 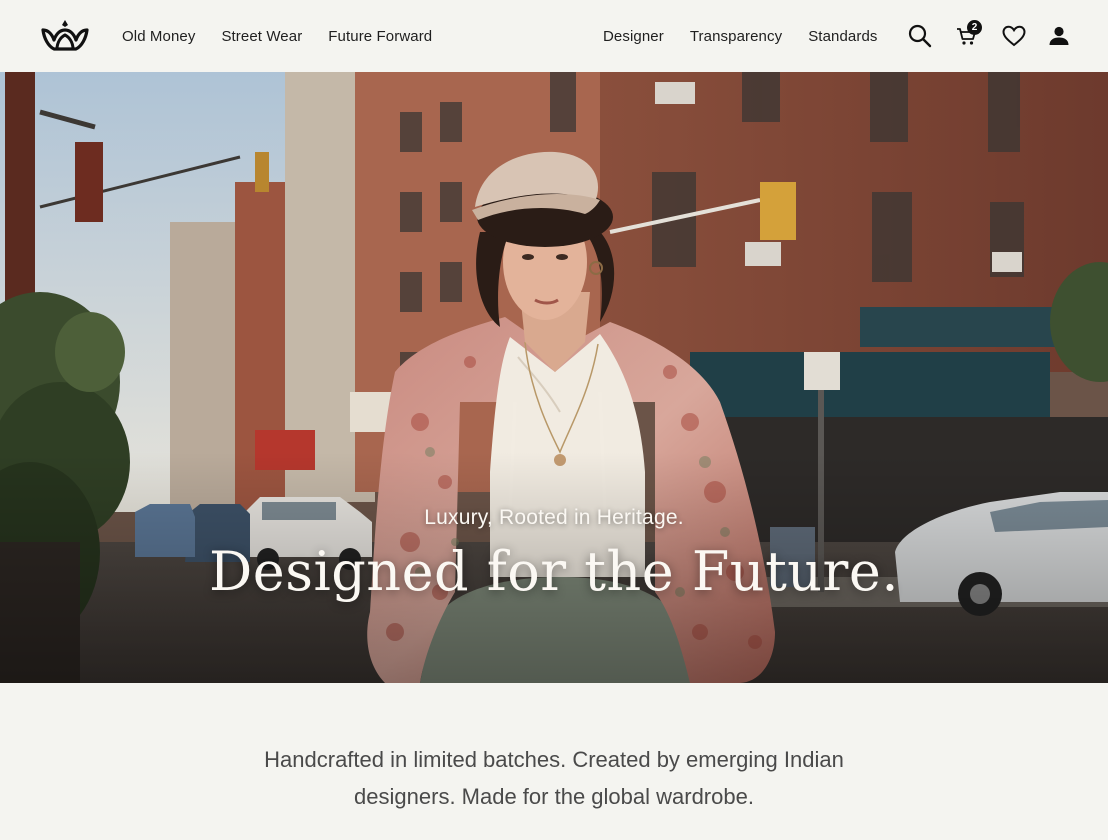 What do you see at coordinates (633, 36) in the screenshot?
I see `nav-link-designer: Designer` at bounding box center [633, 36].